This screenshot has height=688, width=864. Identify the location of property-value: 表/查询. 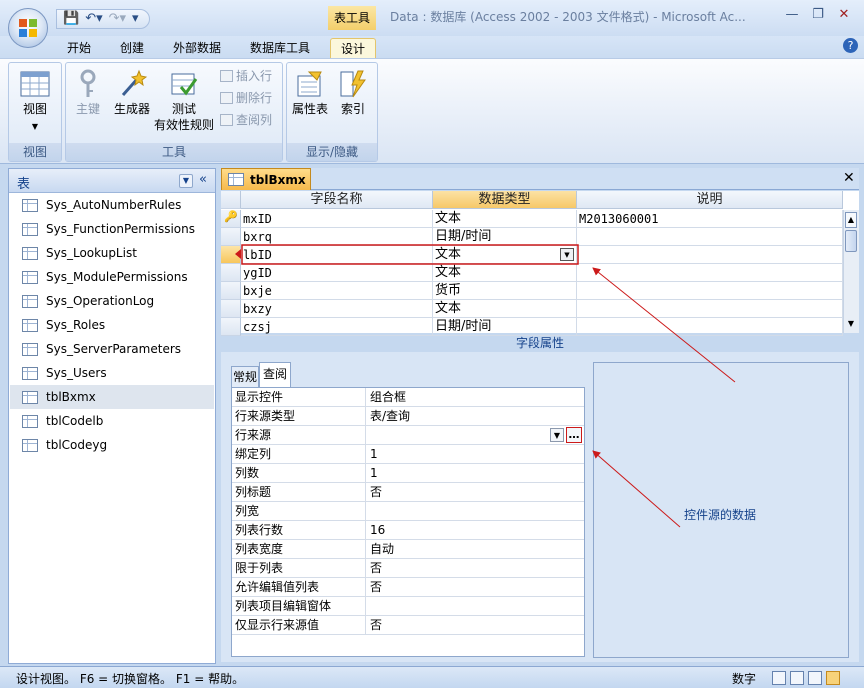
(475, 416).